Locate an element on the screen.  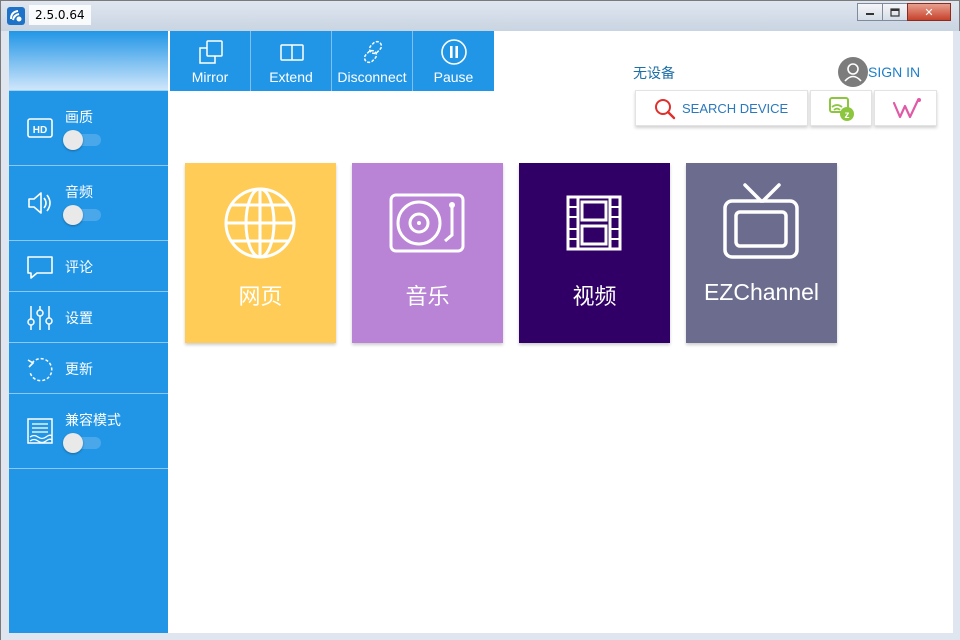
toolbar-label: Disconnect is located at coordinates (372, 77).